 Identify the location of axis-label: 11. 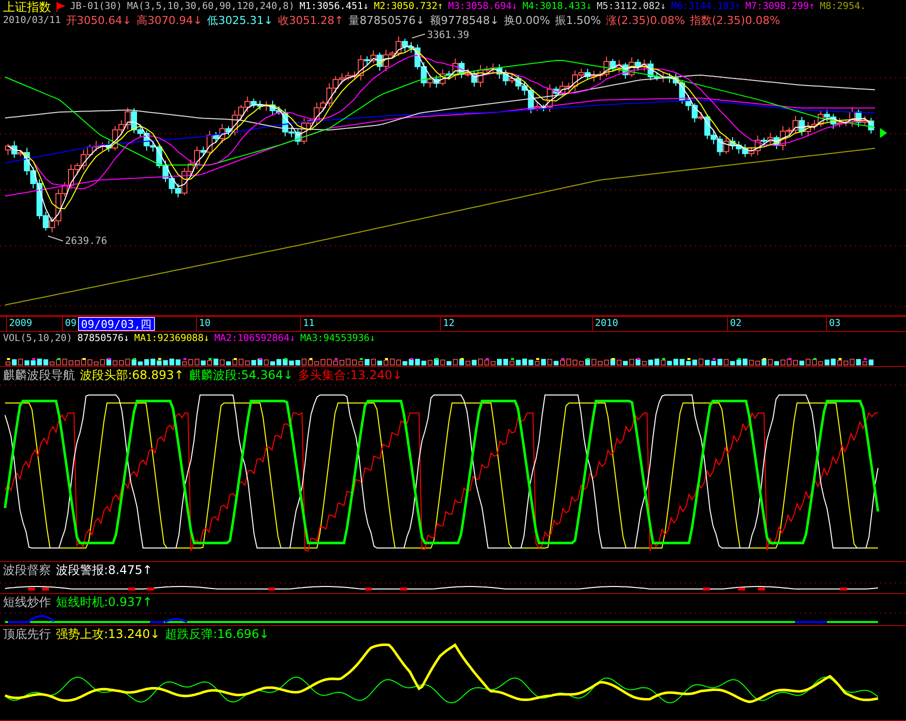
(308, 324).